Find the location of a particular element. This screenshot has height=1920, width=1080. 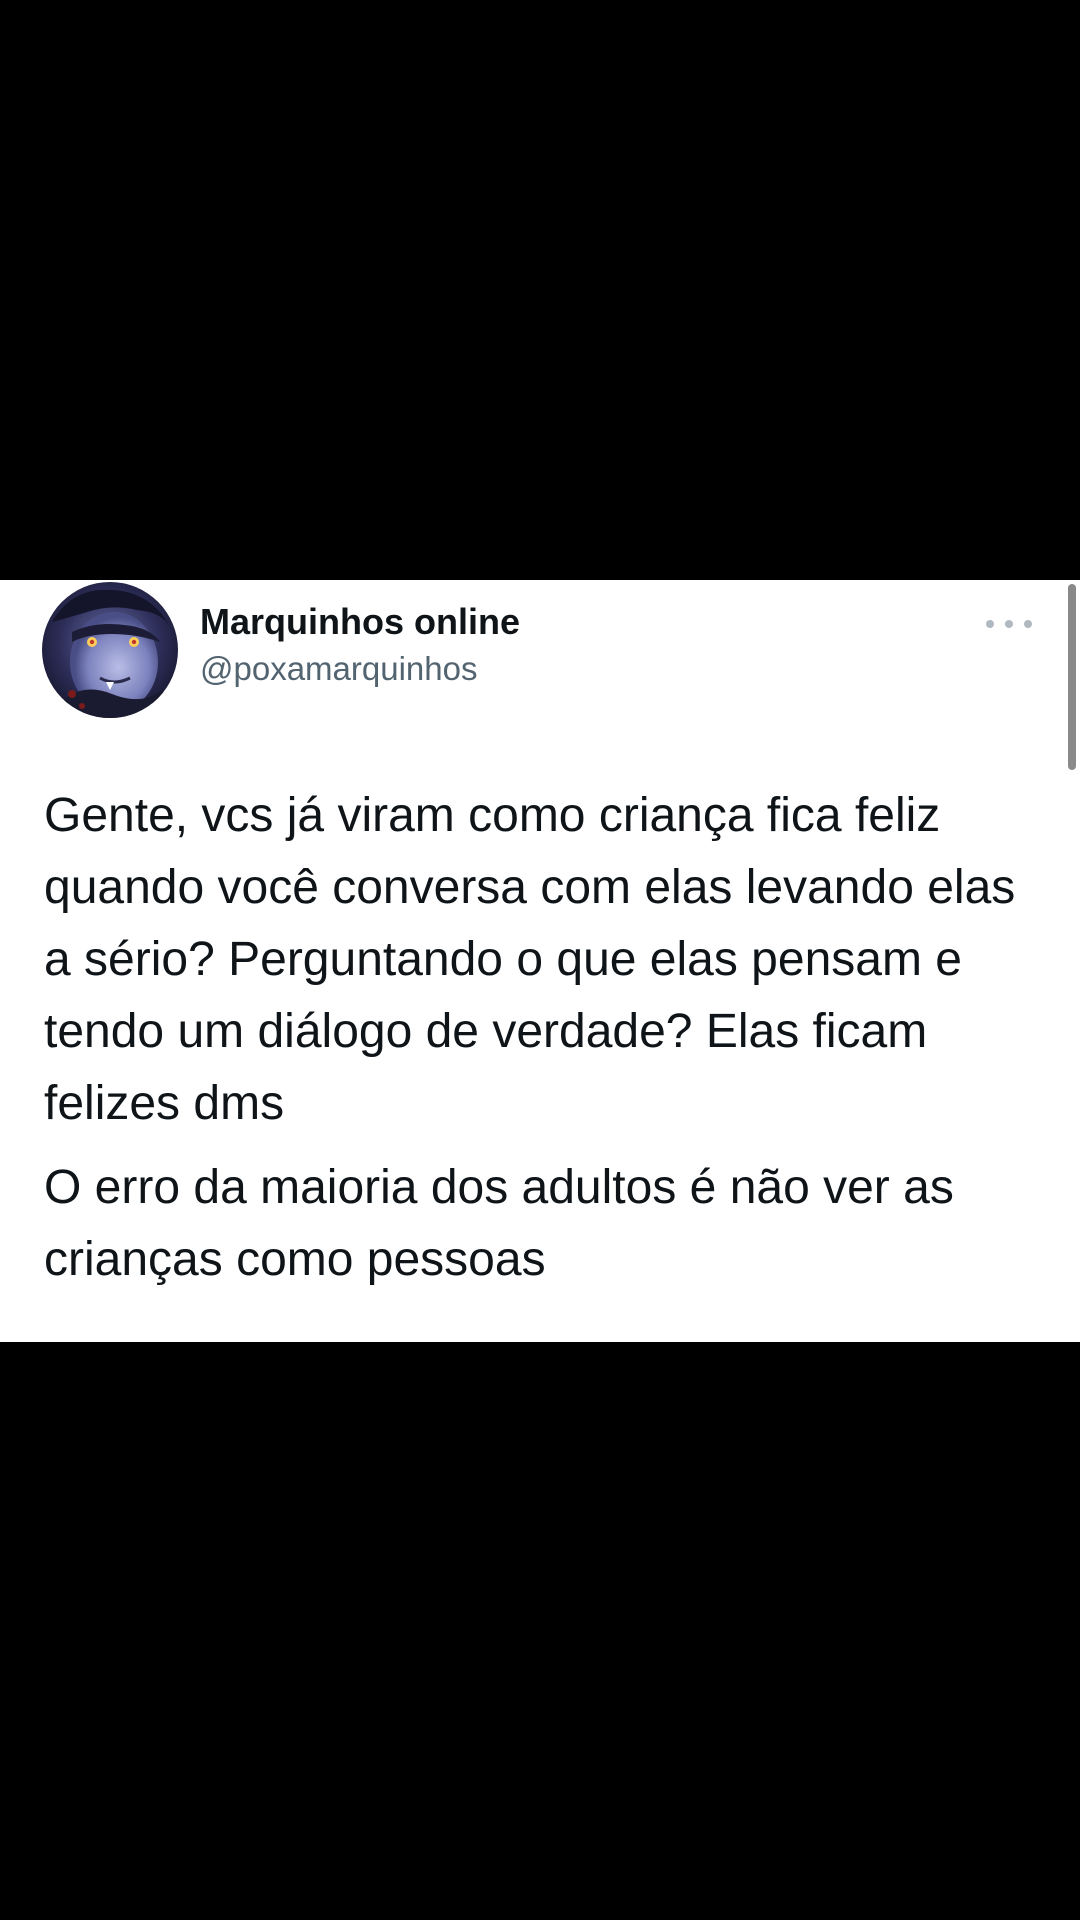

scrollbar-thumb is located at coordinates (1072, 677).